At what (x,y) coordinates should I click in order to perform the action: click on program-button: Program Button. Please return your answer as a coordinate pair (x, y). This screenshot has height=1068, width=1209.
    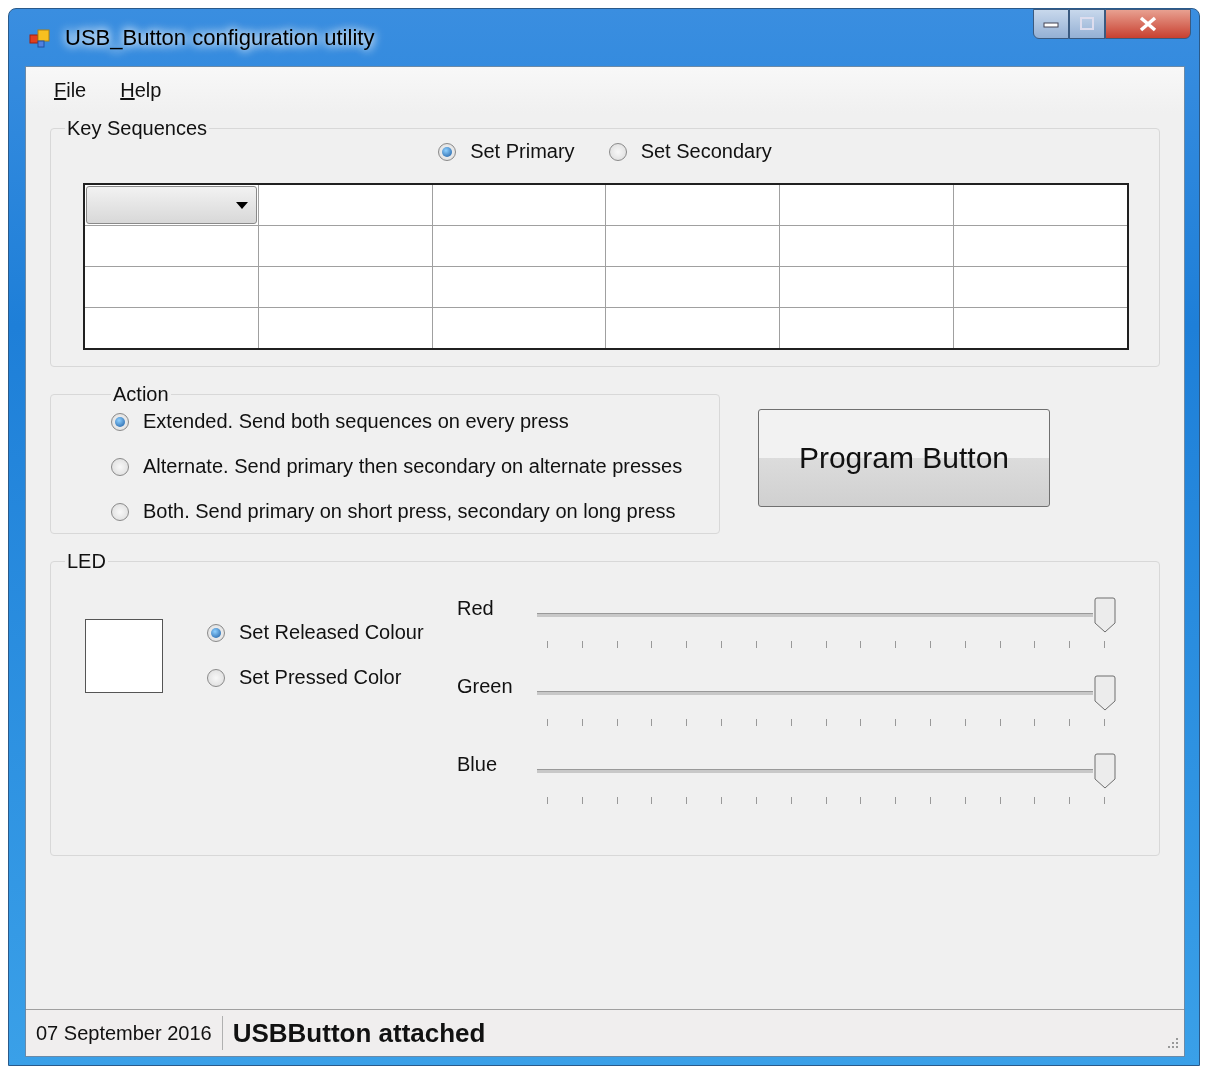
    Looking at the image, I should click on (904, 458).